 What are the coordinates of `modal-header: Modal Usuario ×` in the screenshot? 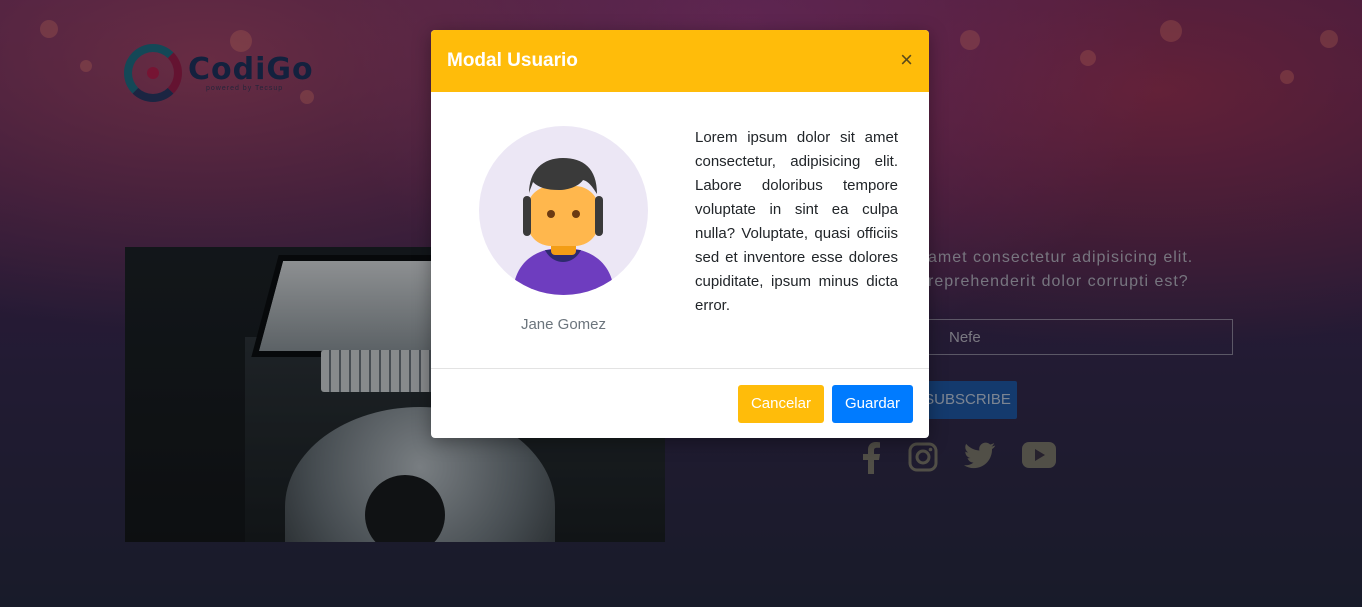 It's located at (680, 61).